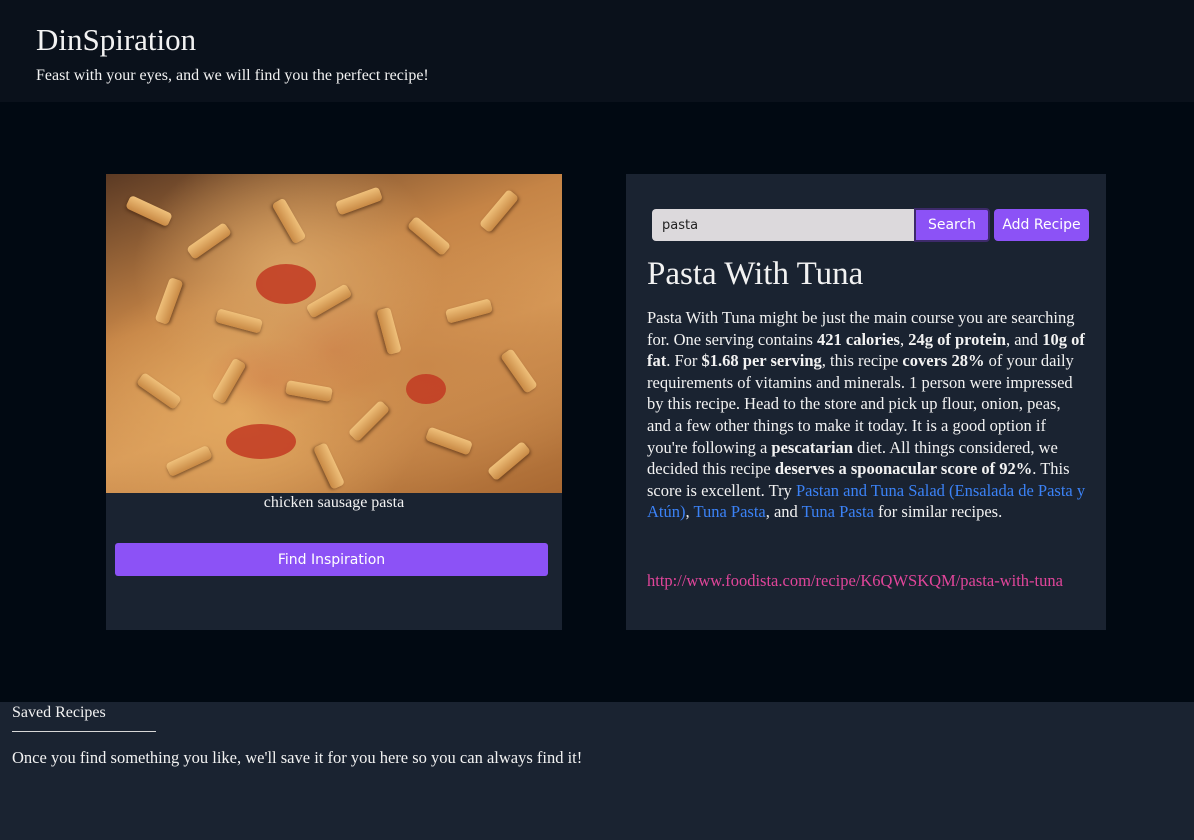  What do you see at coordinates (334, 333) in the screenshot?
I see `food-image` at bounding box center [334, 333].